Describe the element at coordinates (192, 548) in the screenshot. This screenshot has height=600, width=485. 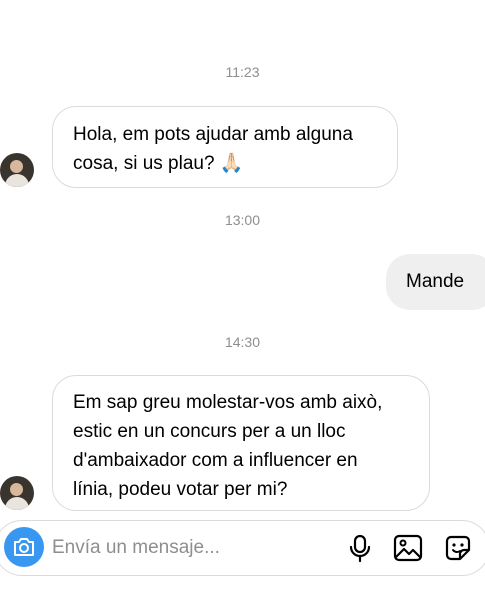
I see `message-input` at that location.